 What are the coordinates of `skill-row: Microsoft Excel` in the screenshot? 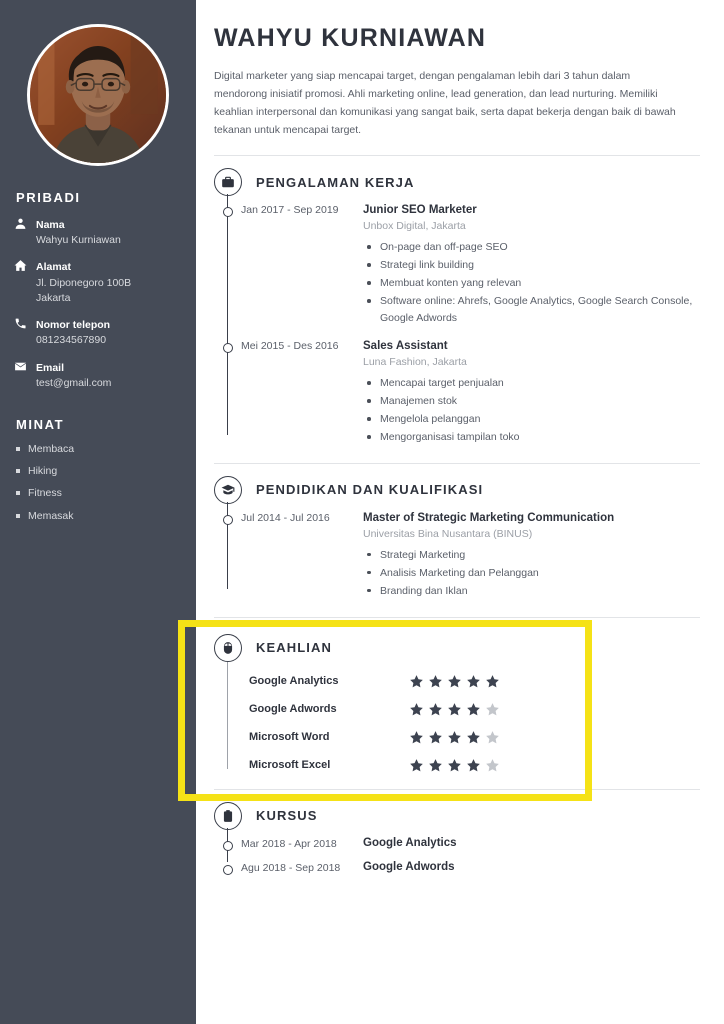 It's located at (474, 765).